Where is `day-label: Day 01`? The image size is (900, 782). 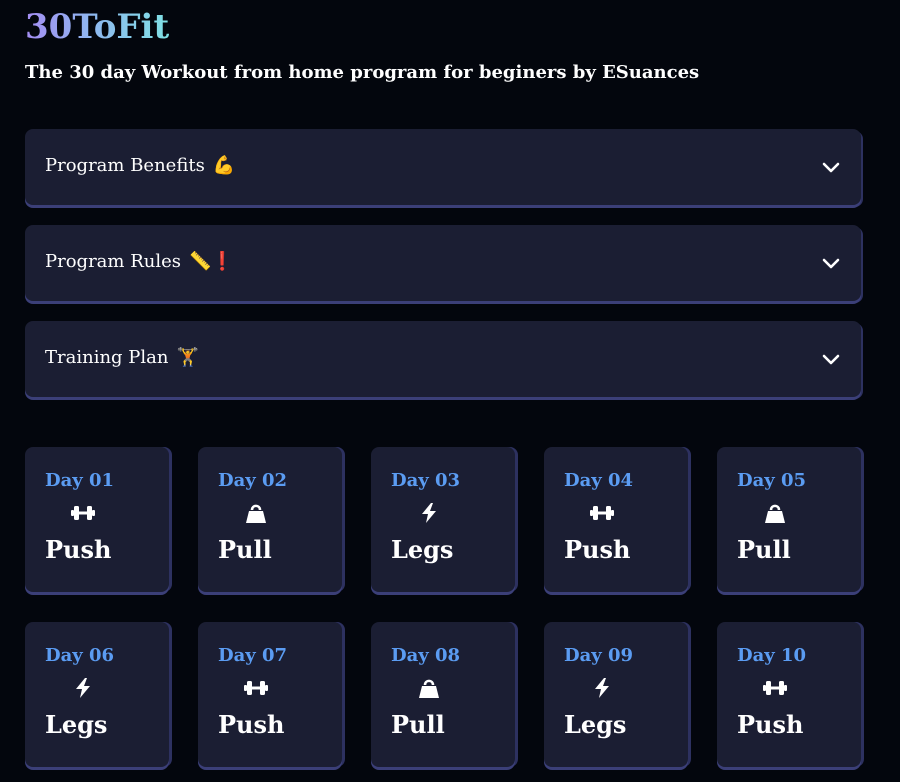 day-label: Day 01 is located at coordinates (80, 480).